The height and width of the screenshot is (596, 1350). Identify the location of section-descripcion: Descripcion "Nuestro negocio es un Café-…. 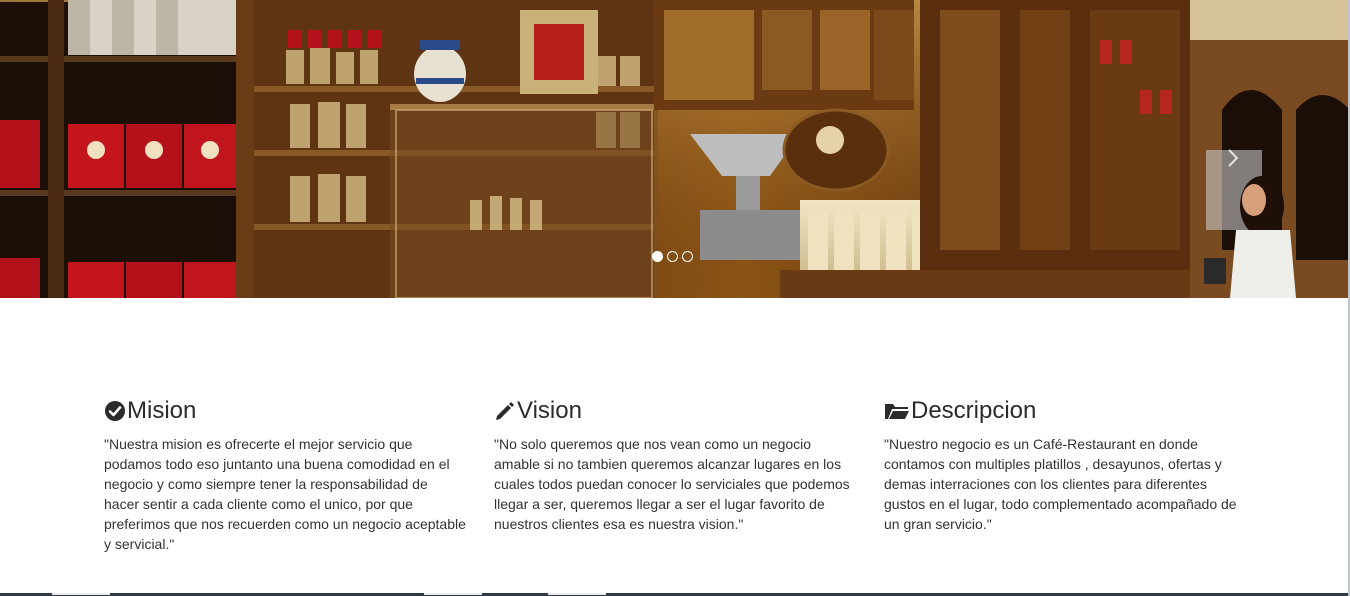
(1065, 464).